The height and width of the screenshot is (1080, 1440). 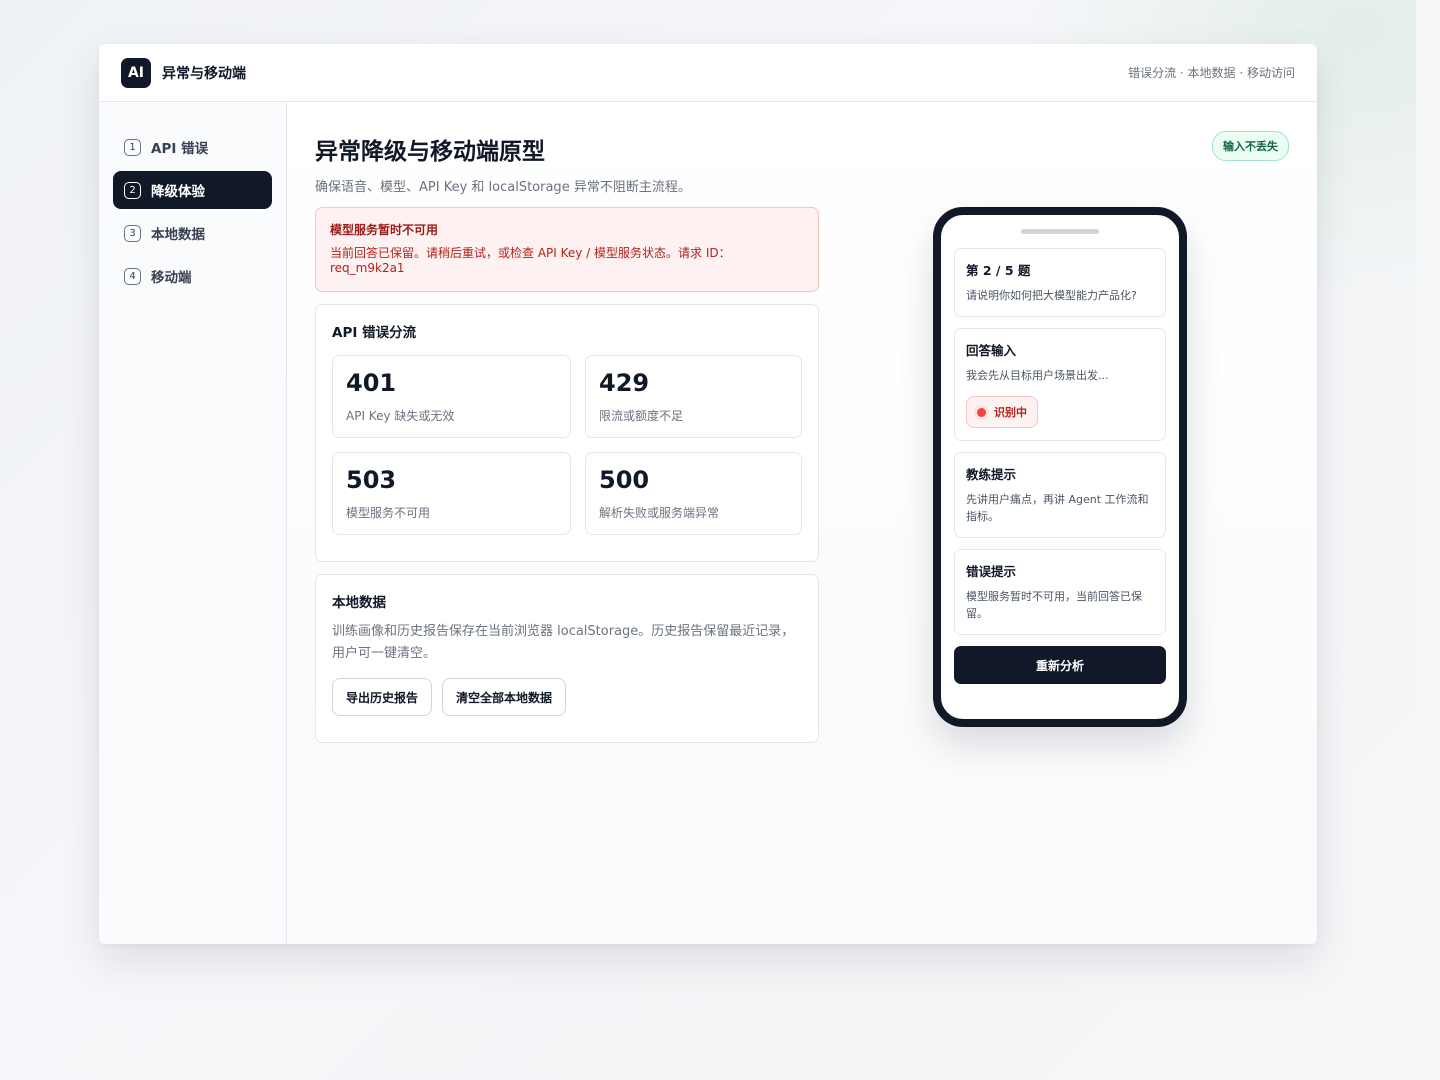 What do you see at coordinates (1250, 146) in the screenshot?
I see `status-badge: 输入不丢失` at bounding box center [1250, 146].